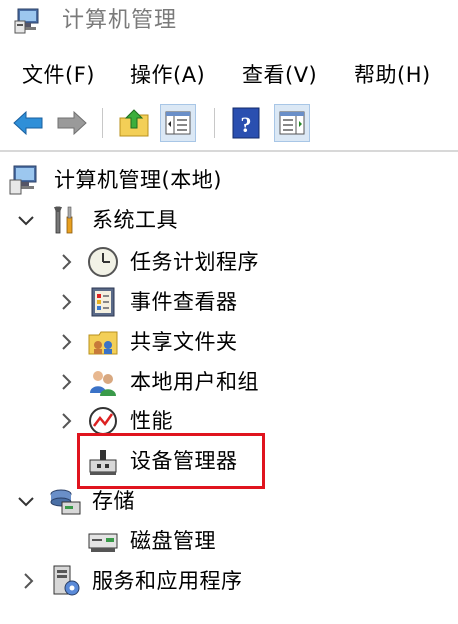 Image resolution: width=458 pixels, height=624 pixels. I want to click on tree-label-event-viewer: 事件查看器, so click(184, 302).